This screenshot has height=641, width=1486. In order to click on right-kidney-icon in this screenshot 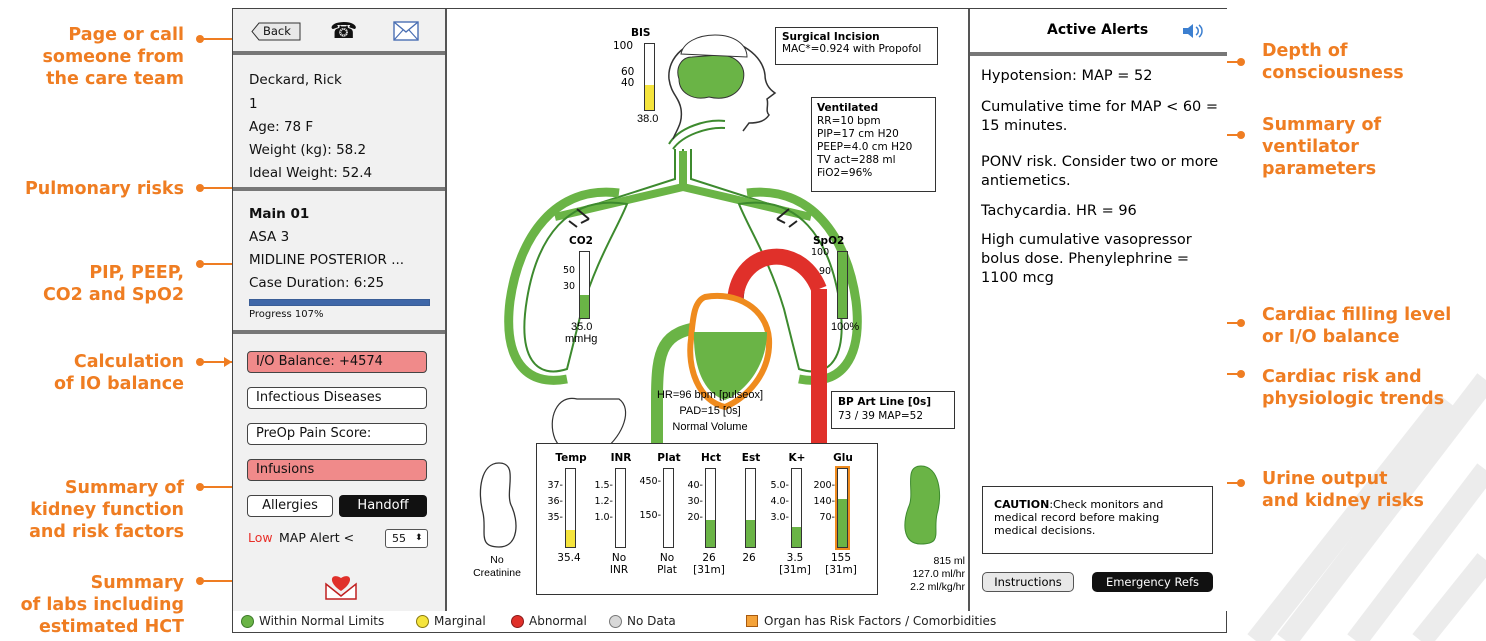, I will do `click(922, 505)`.